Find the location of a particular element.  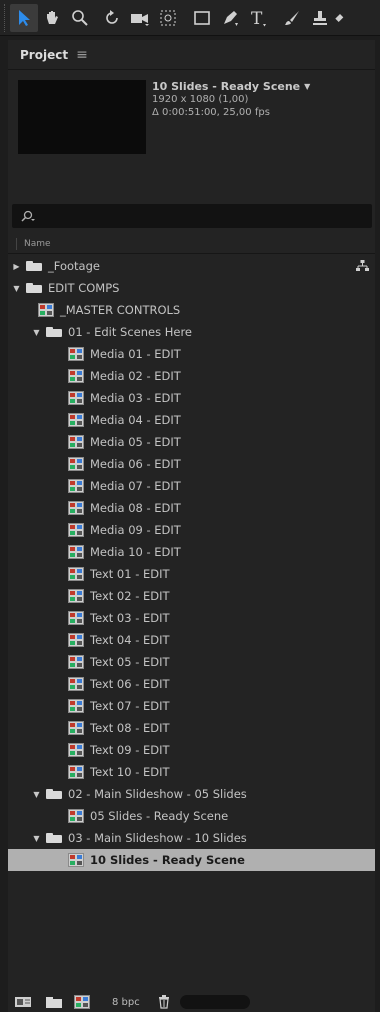

comp-row: Text 08 - EDIT is located at coordinates (191, 728).